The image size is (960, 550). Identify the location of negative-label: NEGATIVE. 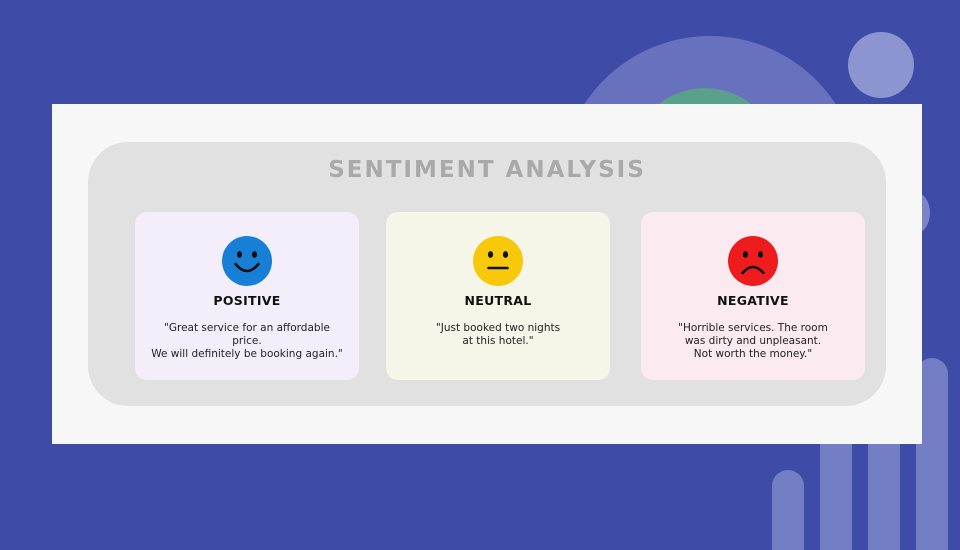
(753, 300).